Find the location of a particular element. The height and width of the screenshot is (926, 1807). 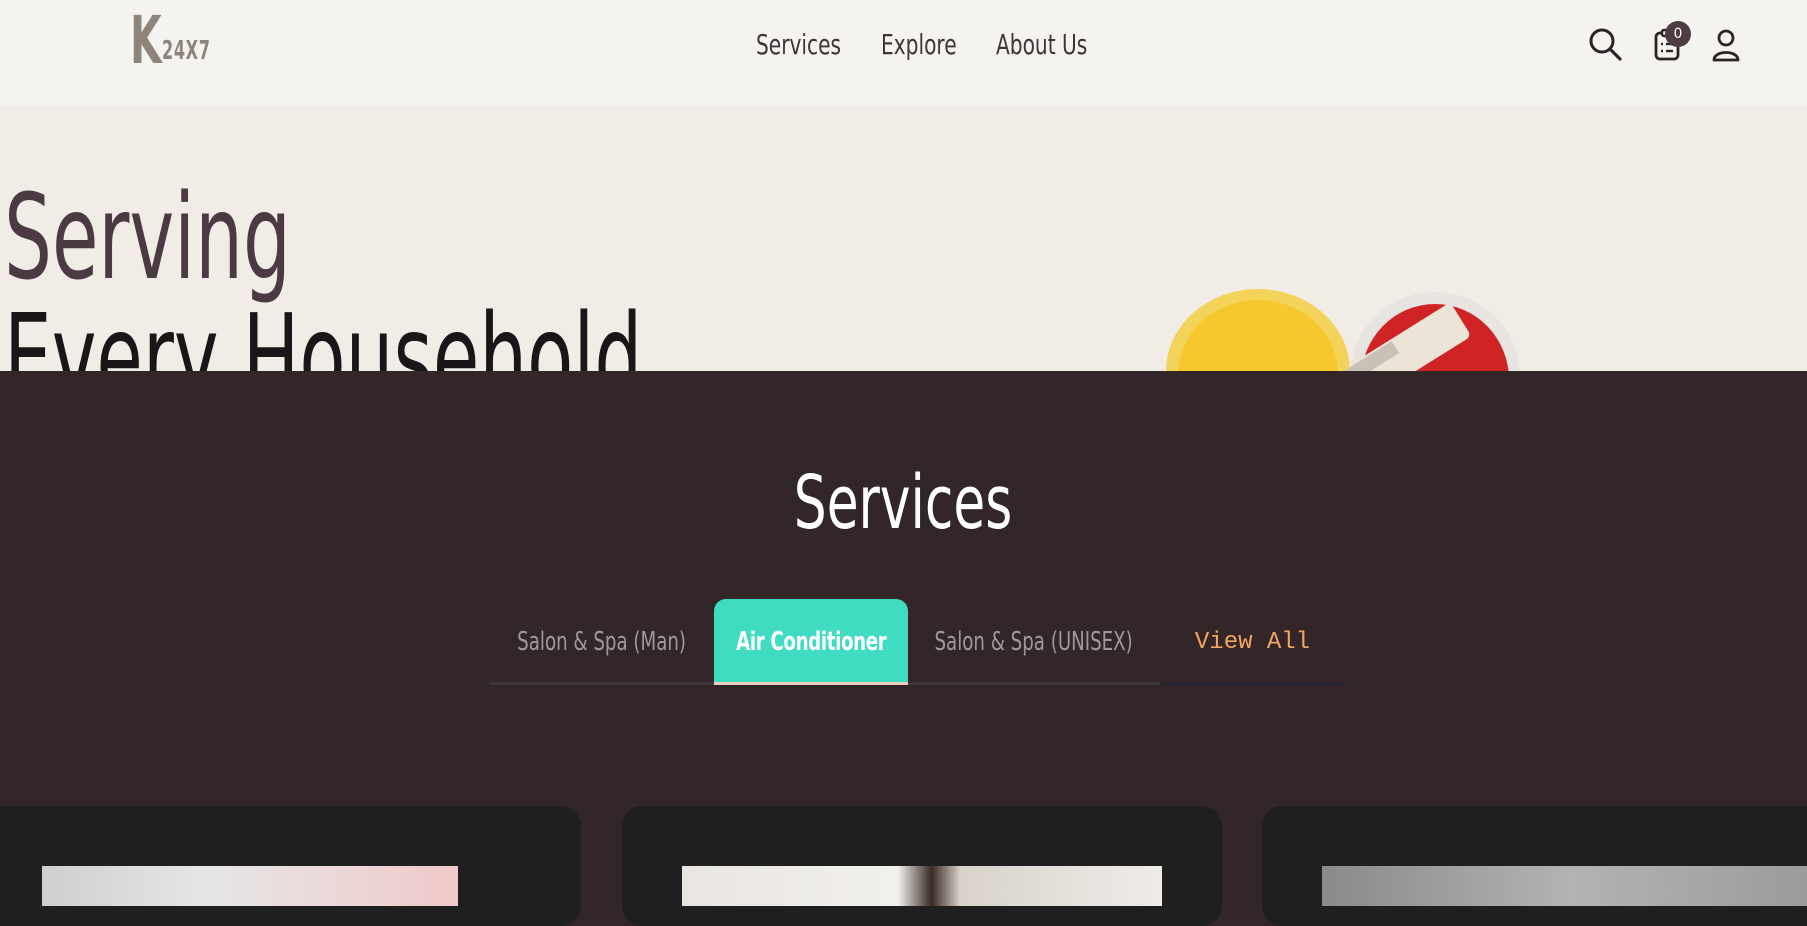

tab-label: Salon & Spa (UNISEX) is located at coordinates (1034, 642).